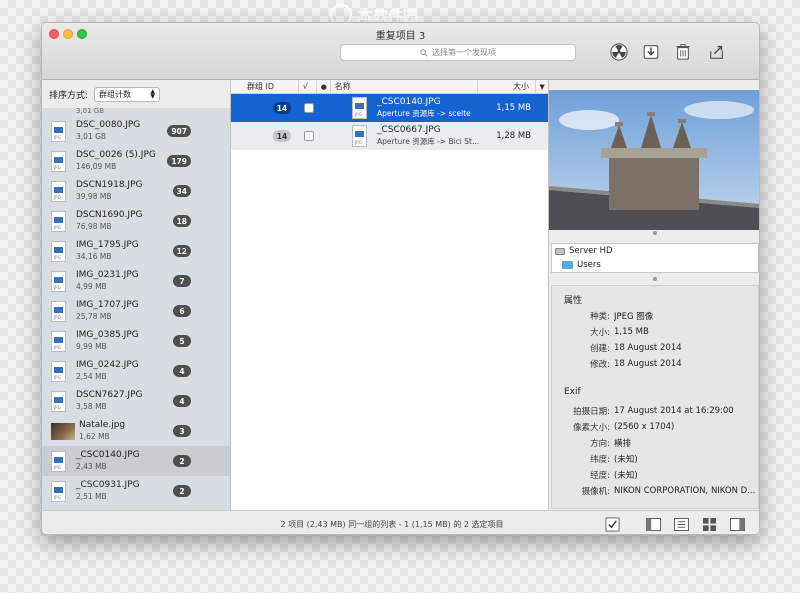 The width and height of the screenshot is (800, 593). What do you see at coordinates (90, 111) in the screenshot?
I see `partial-list-item: 3,01 GB` at bounding box center [90, 111].